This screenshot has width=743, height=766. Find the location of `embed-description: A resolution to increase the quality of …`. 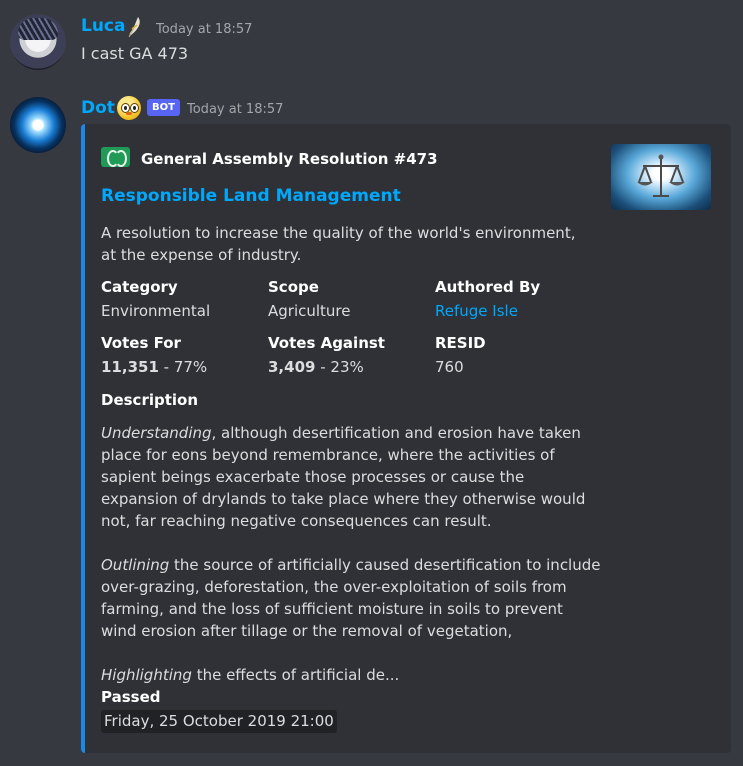

embed-description: A resolution to increase the quality of … is located at coordinates (338, 244).